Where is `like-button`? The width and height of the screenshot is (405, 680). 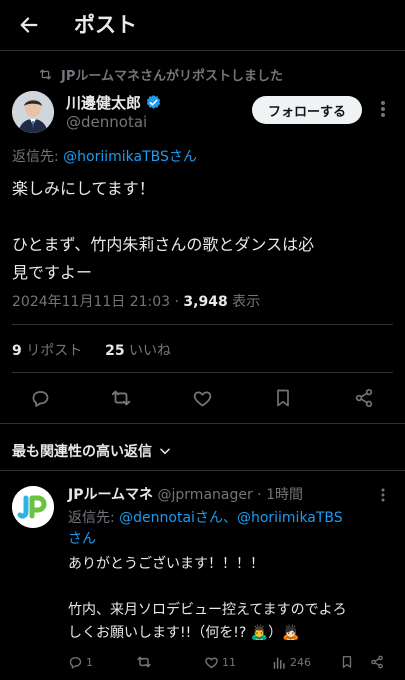
like-button is located at coordinates (202, 398).